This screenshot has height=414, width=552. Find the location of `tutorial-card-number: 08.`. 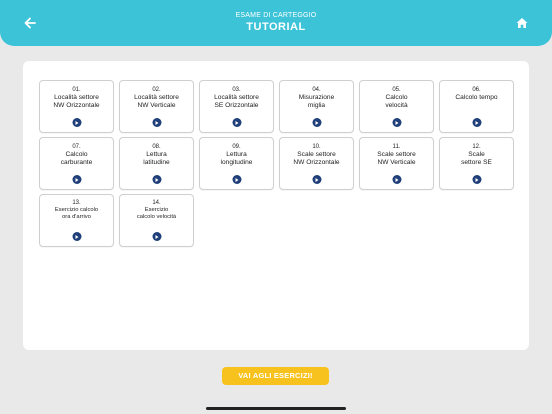

tutorial-card-number: 08. is located at coordinates (156, 147).